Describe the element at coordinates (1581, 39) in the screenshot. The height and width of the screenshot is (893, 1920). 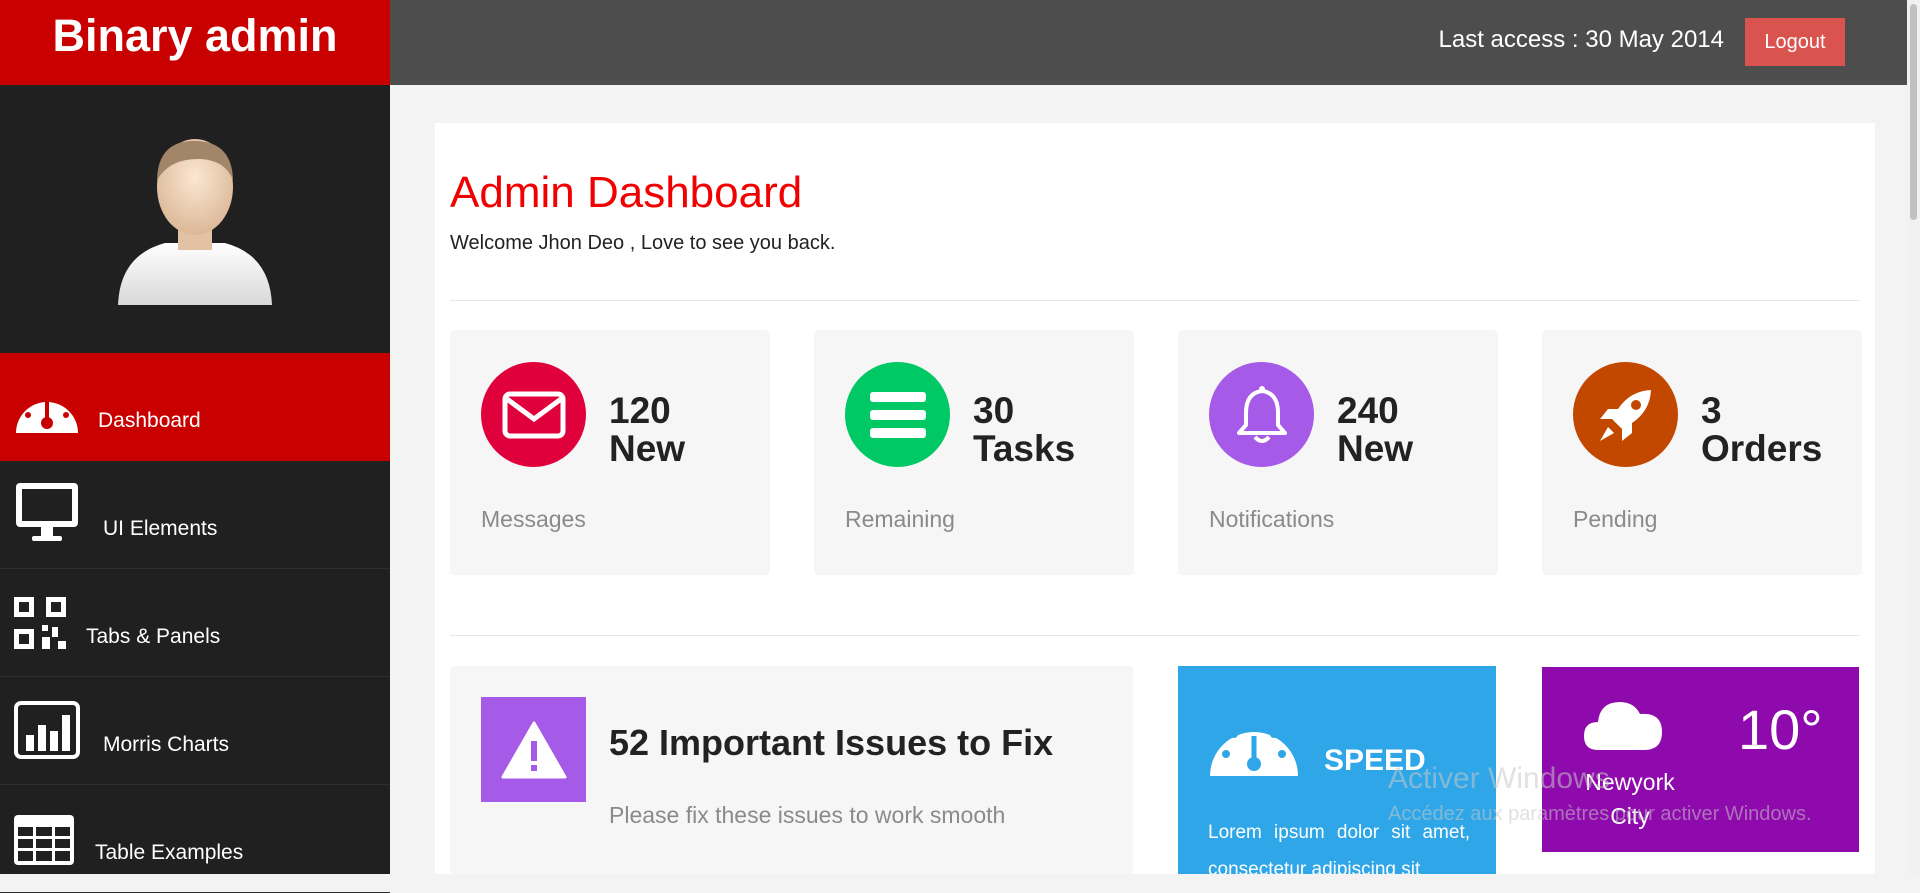
I see `last-access-text: Last access : 30 May 2014` at that location.